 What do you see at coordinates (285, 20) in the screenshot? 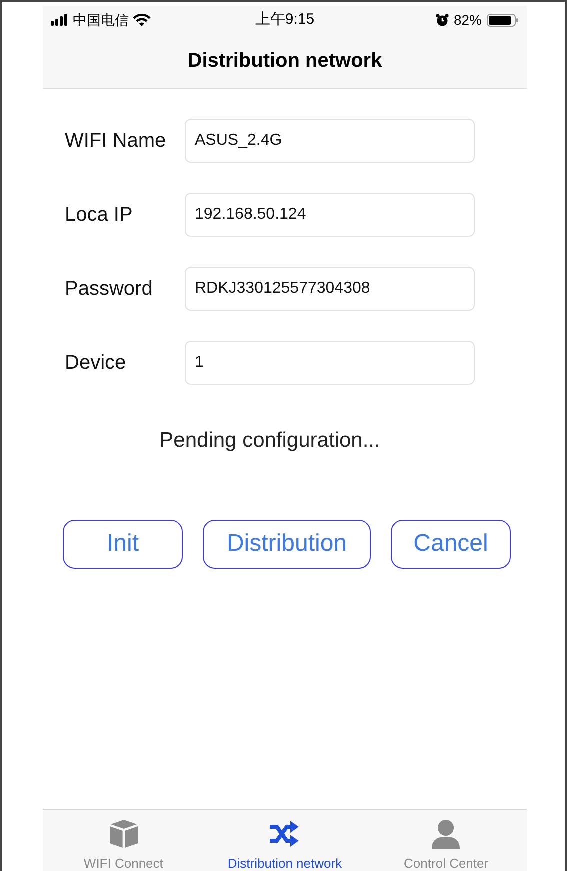
I see `clock-time: 上午9:15` at bounding box center [285, 20].